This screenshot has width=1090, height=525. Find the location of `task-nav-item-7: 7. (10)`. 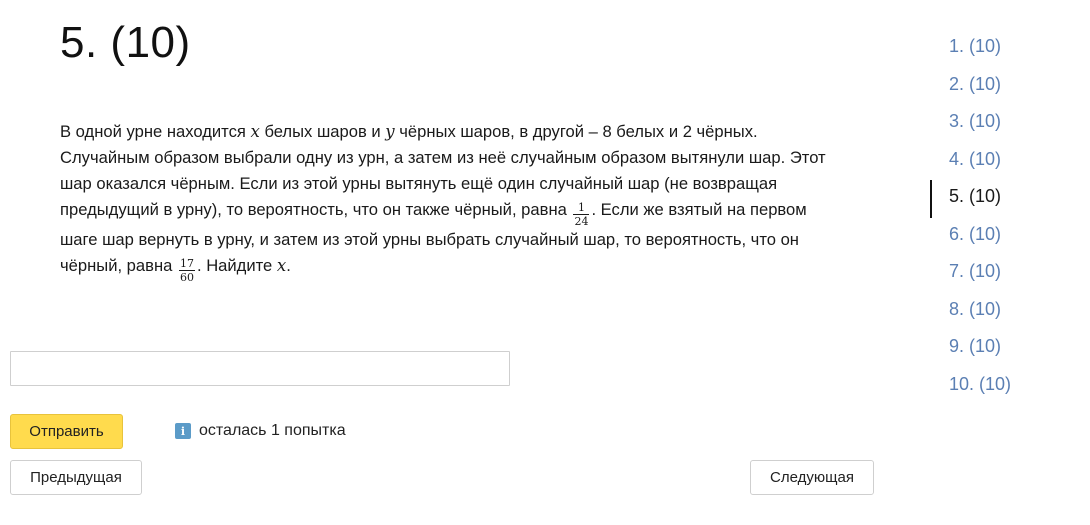

task-nav-item-7: 7. (10) is located at coordinates (1000, 274).